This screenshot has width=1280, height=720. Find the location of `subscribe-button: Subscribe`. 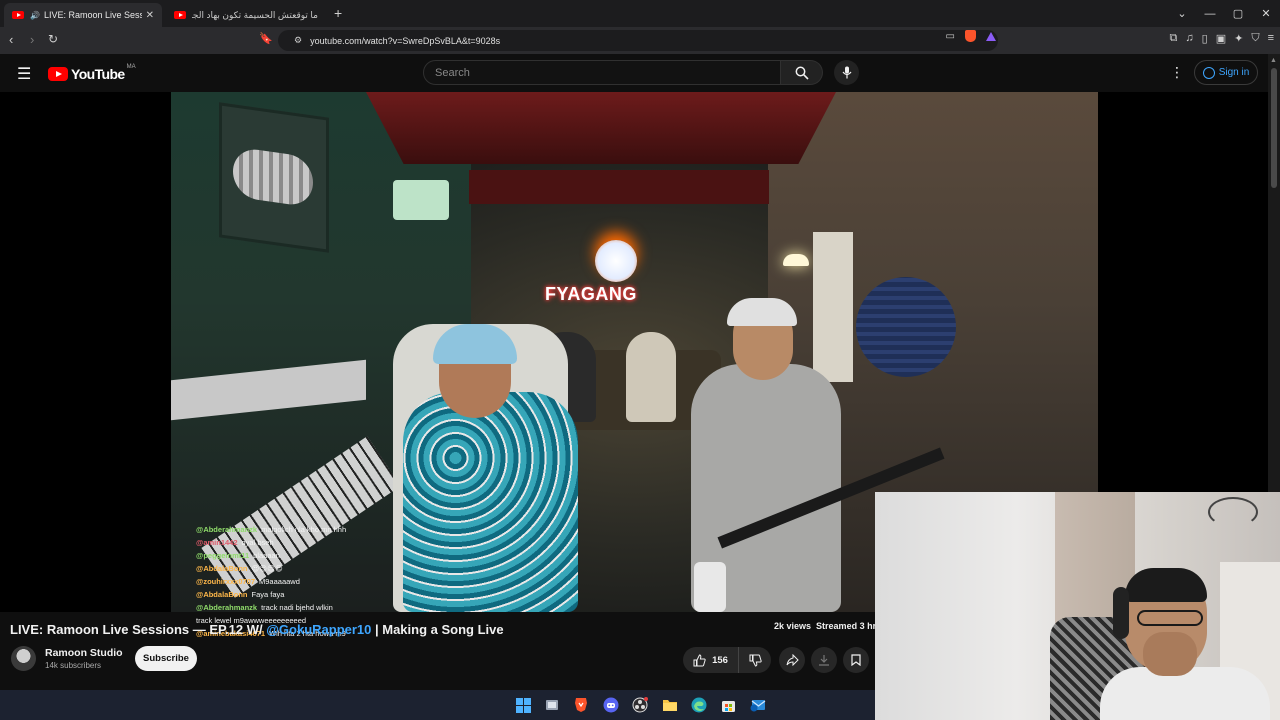

subscribe-button: Subscribe is located at coordinates (166, 658).